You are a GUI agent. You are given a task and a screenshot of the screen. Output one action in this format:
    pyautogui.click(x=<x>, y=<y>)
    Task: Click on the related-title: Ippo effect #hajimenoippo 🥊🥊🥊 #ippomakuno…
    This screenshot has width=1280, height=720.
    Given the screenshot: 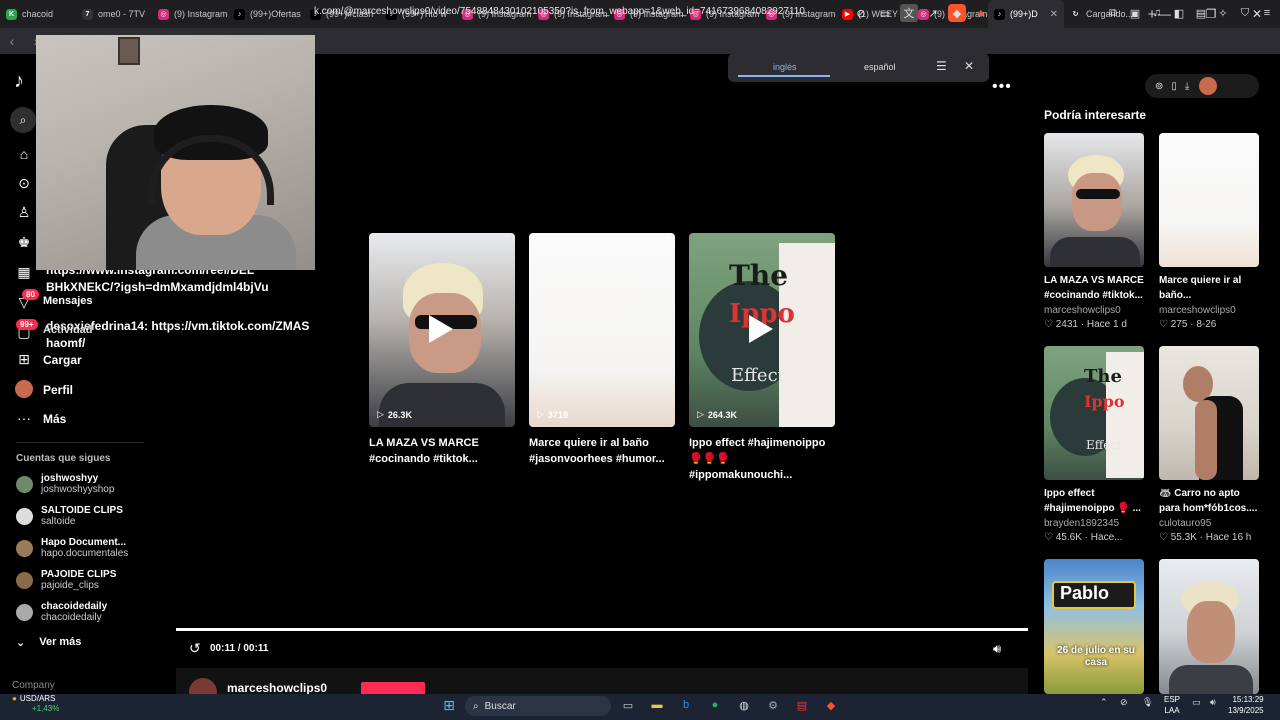 What is the action you would take?
    pyautogui.click(x=762, y=459)
    